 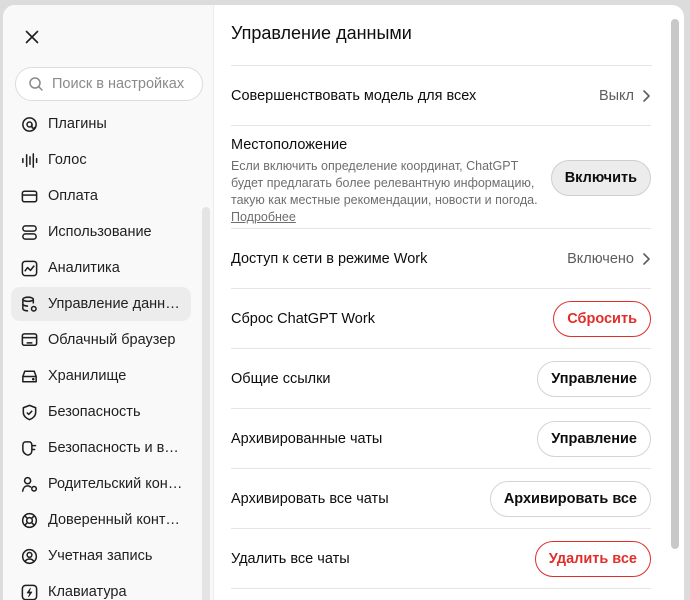 I want to click on sidebar-item-billing: Оплата, so click(x=101, y=196).